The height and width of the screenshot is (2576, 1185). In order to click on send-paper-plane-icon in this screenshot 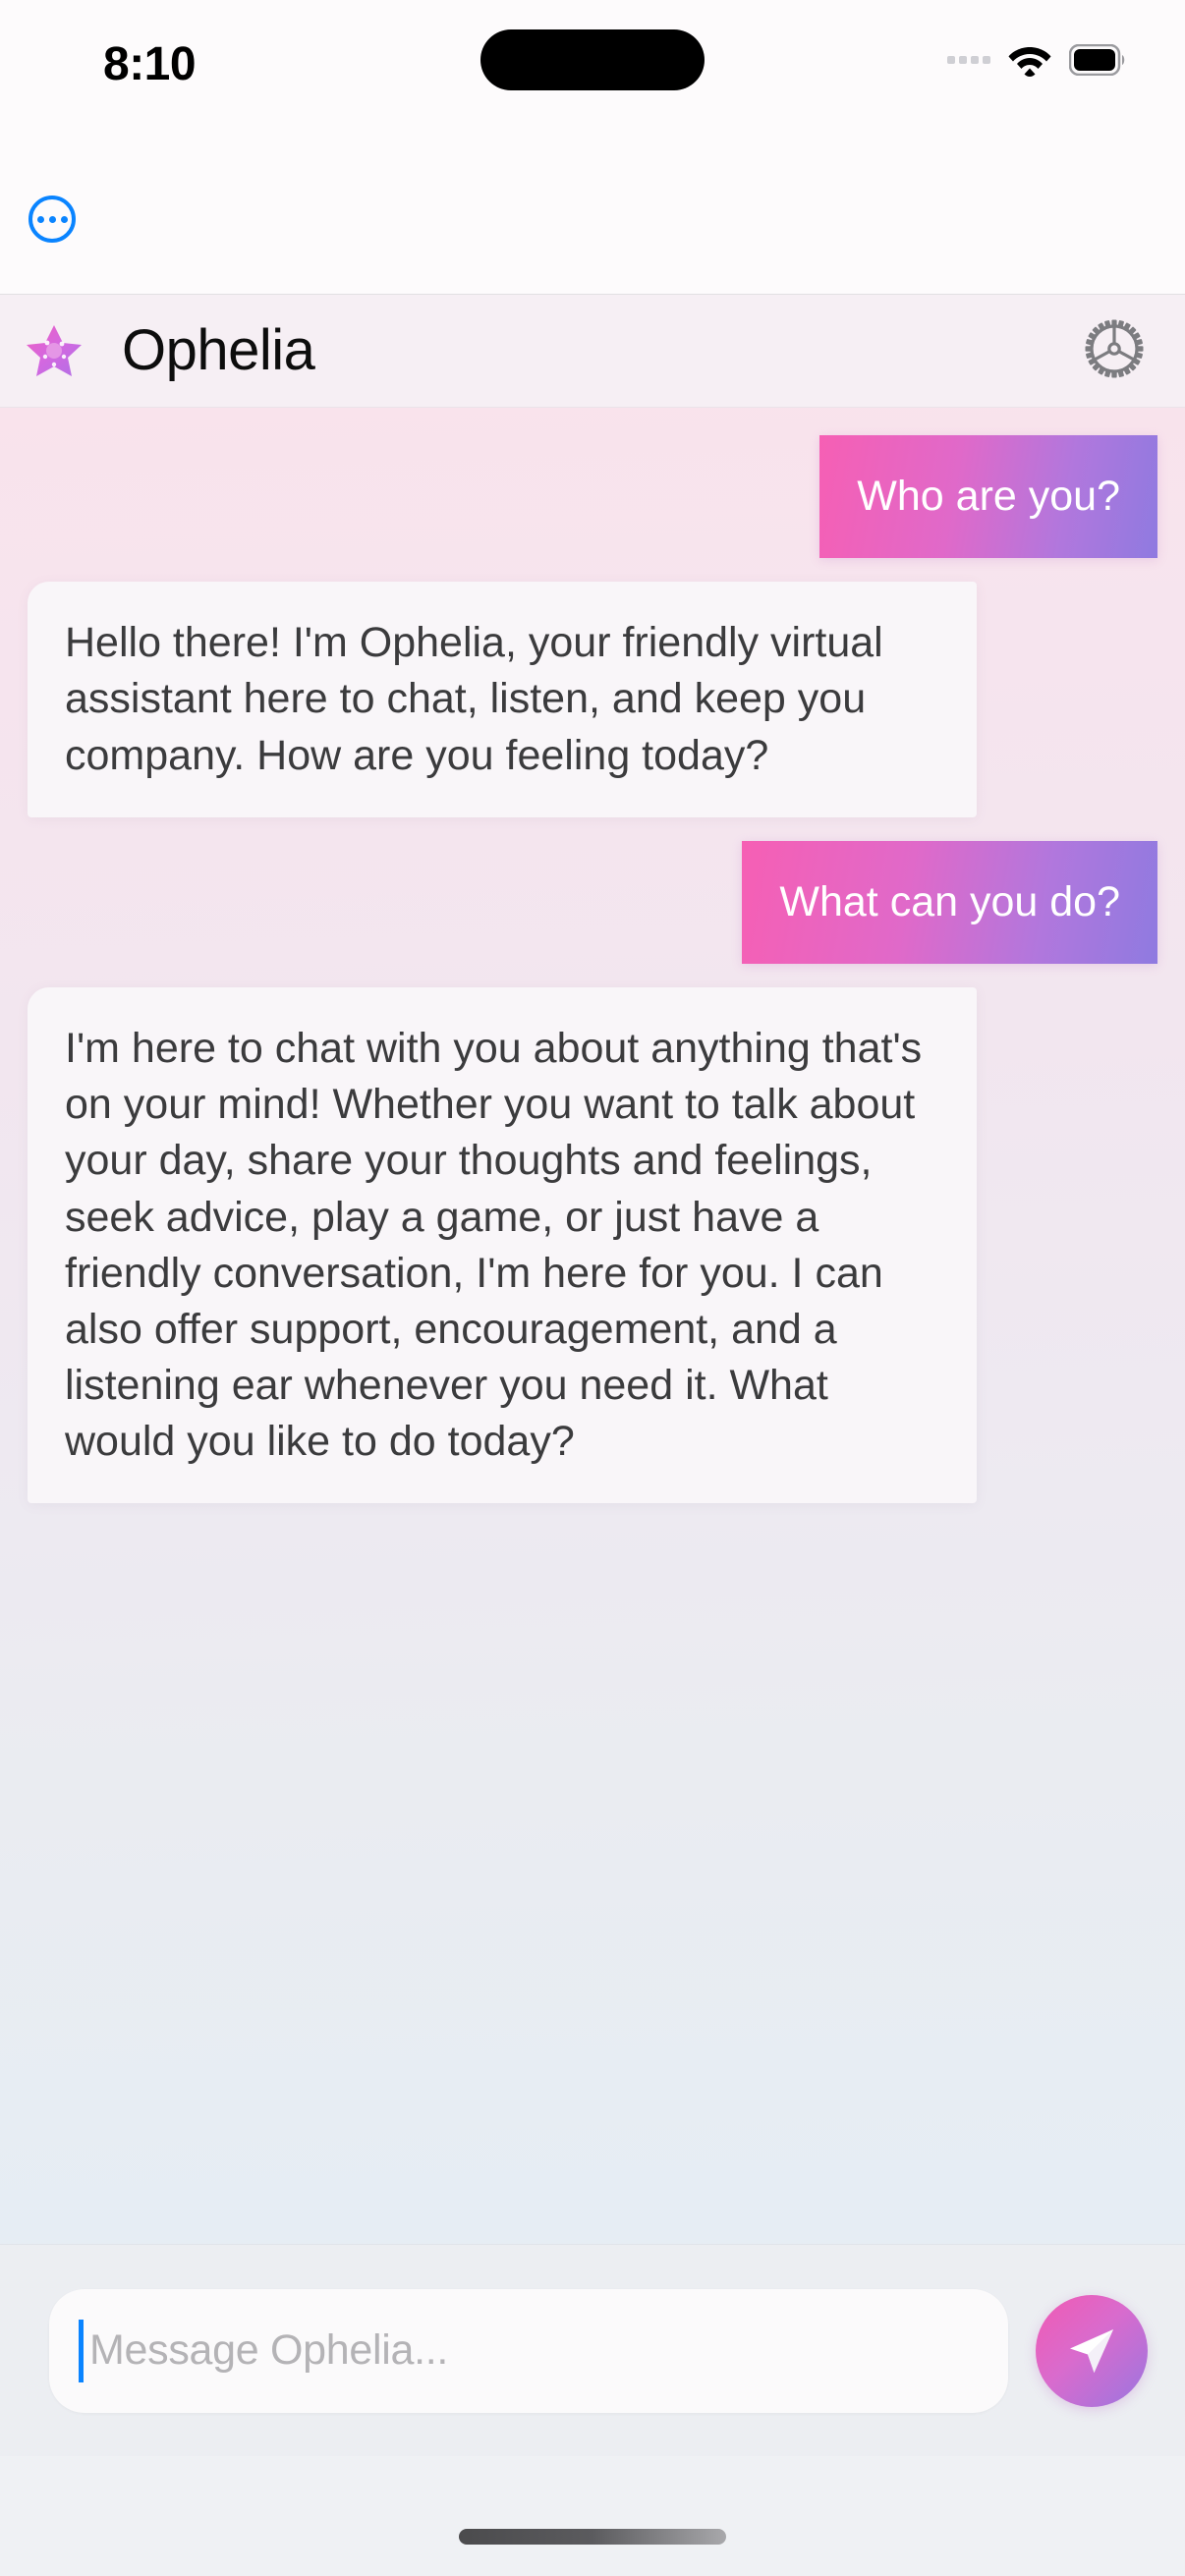, I will do `click(1092, 2351)`.